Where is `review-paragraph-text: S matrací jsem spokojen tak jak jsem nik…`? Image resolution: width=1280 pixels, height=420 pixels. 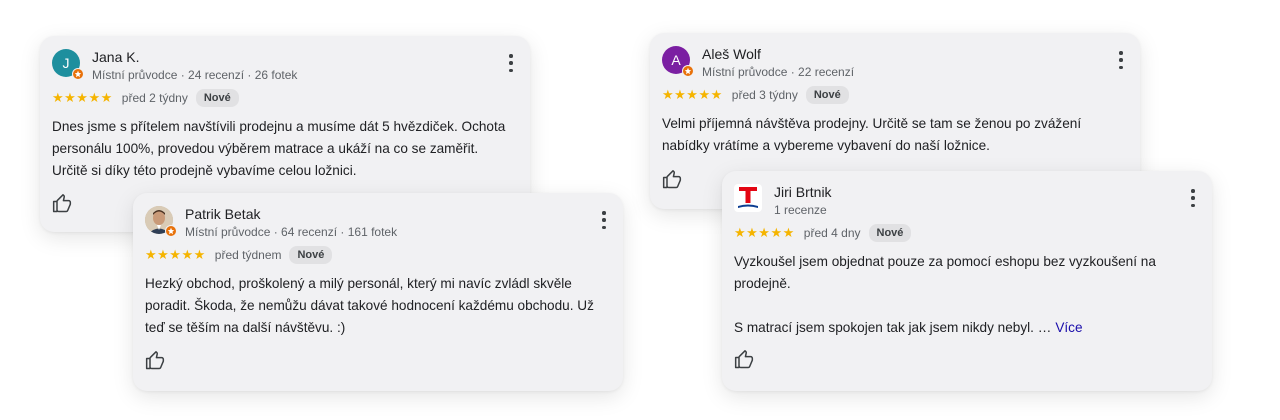
review-paragraph-text: S matrací jsem spokojen tak jak jsem nik… is located at coordinates (893, 327).